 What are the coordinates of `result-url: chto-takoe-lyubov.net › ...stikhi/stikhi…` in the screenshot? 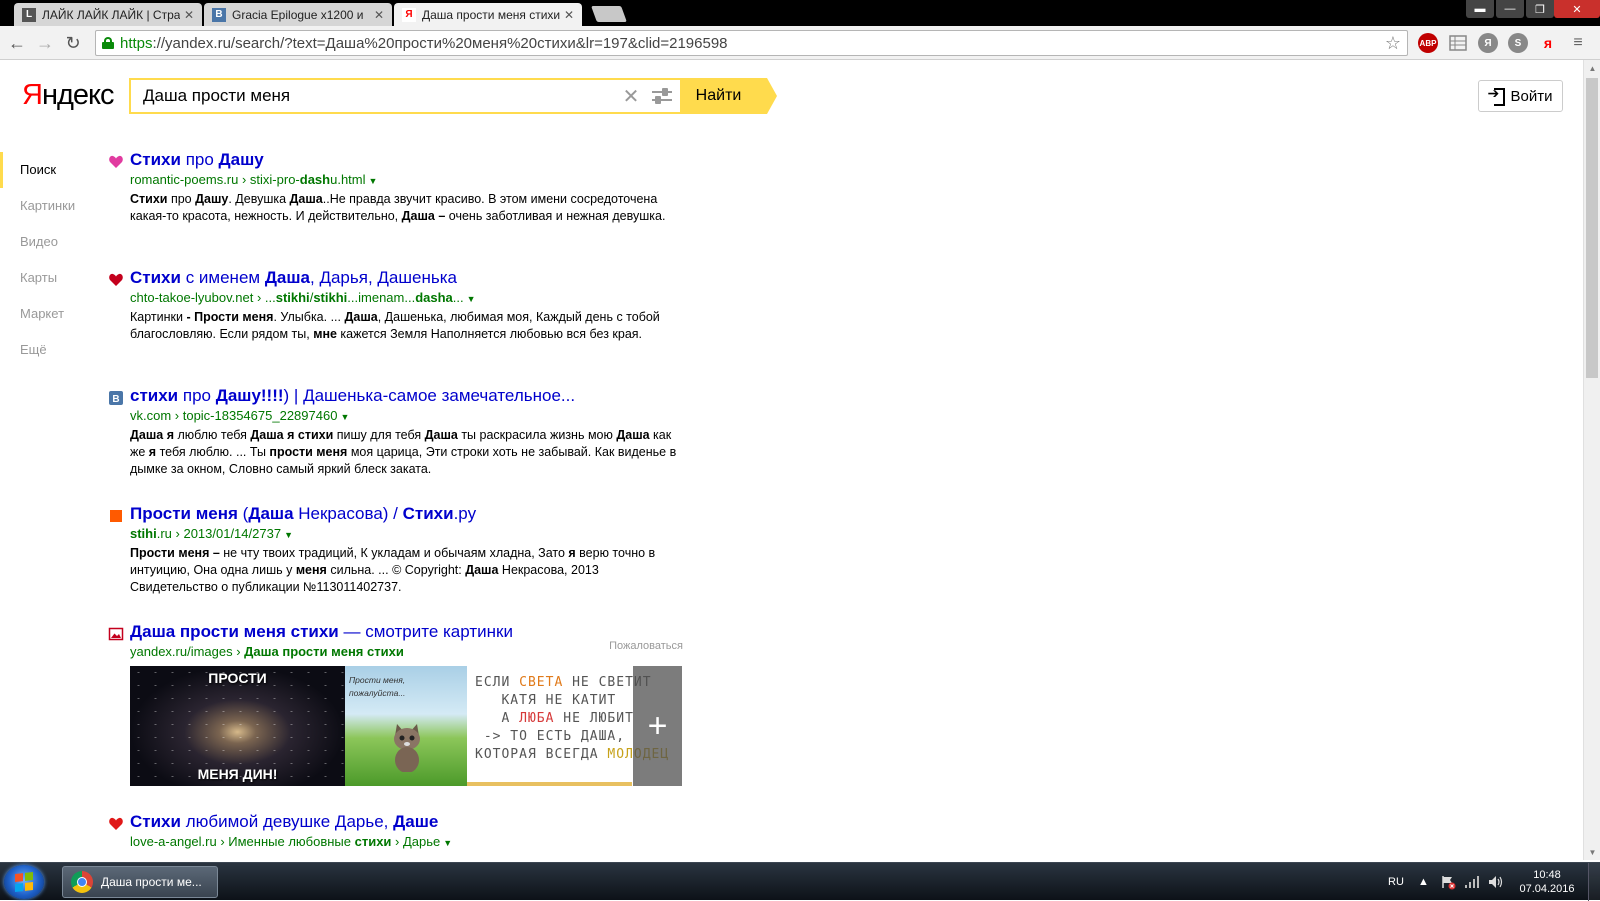 It's located at (406, 298).